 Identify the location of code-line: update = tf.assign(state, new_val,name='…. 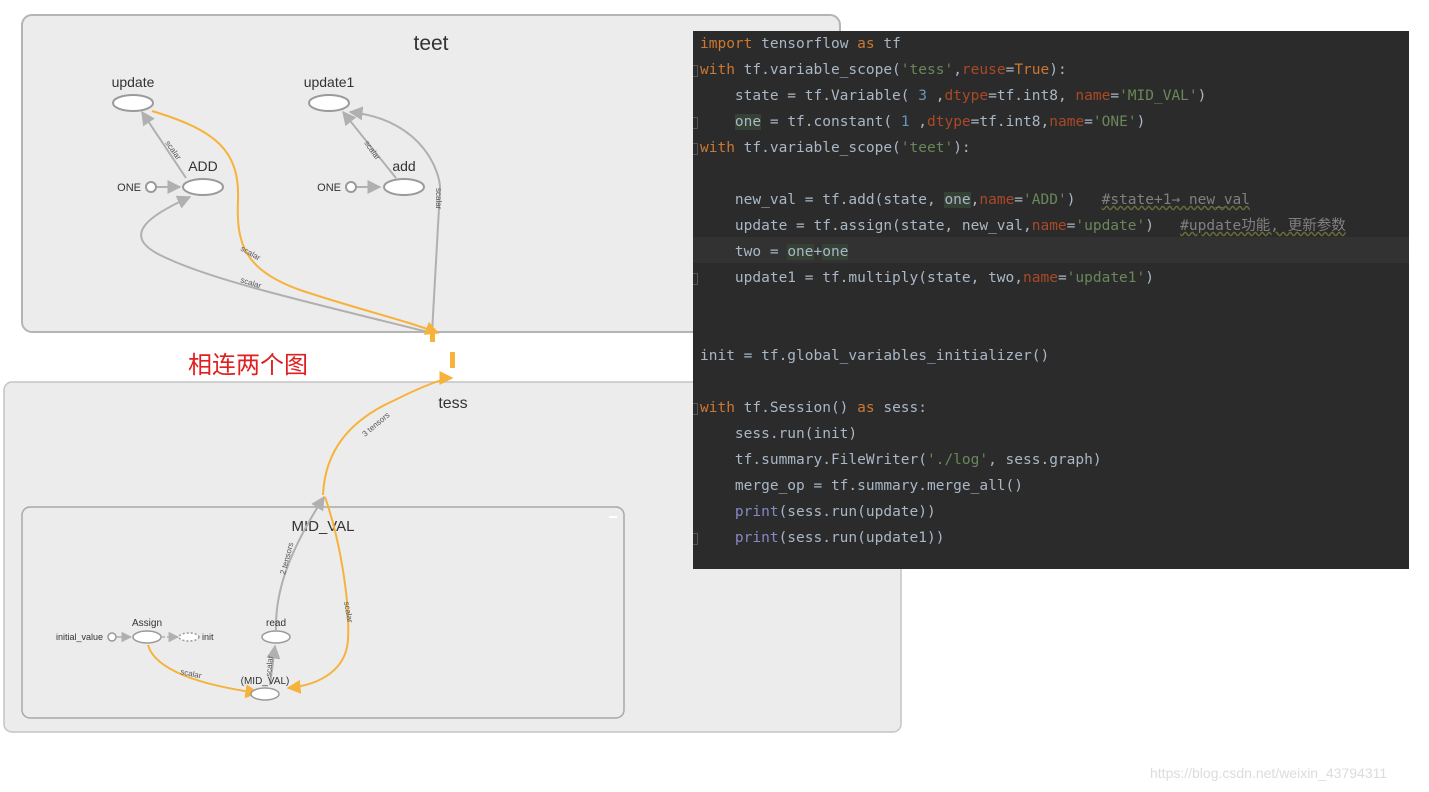
(1023, 226).